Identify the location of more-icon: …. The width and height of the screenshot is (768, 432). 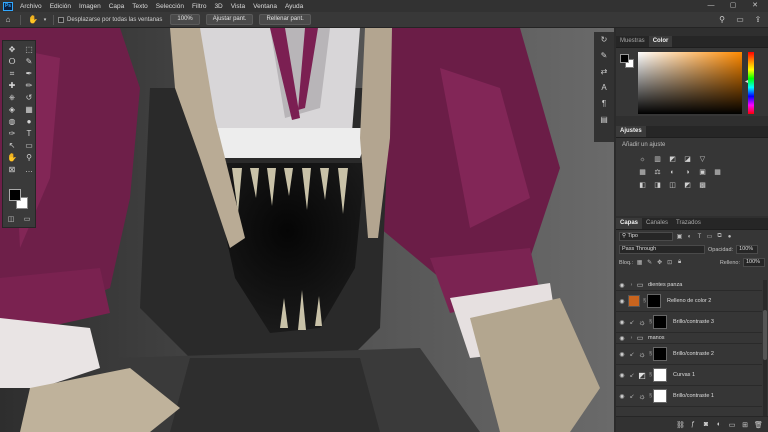
(29, 169).